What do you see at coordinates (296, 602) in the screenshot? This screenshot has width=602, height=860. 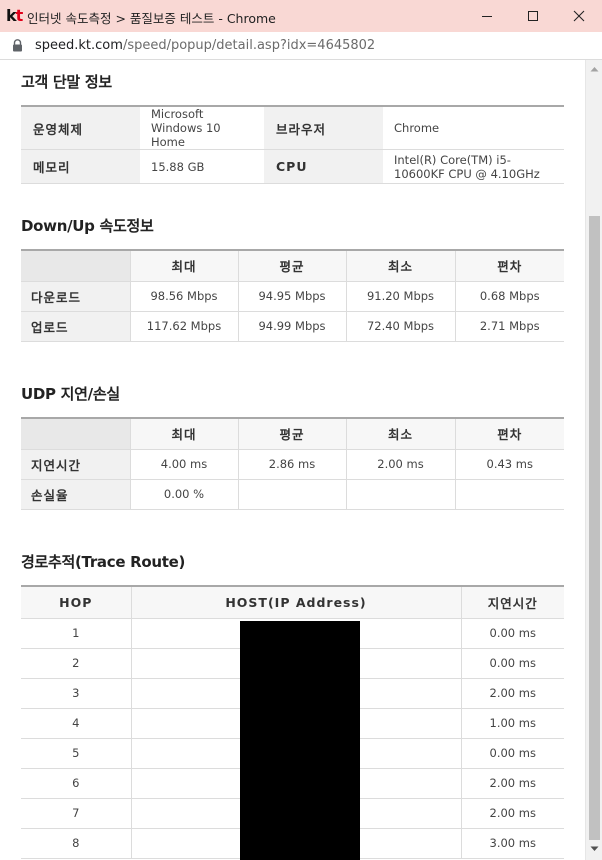 I see `col-header-host: HOST(IP Address)` at bounding box center [296, 602].